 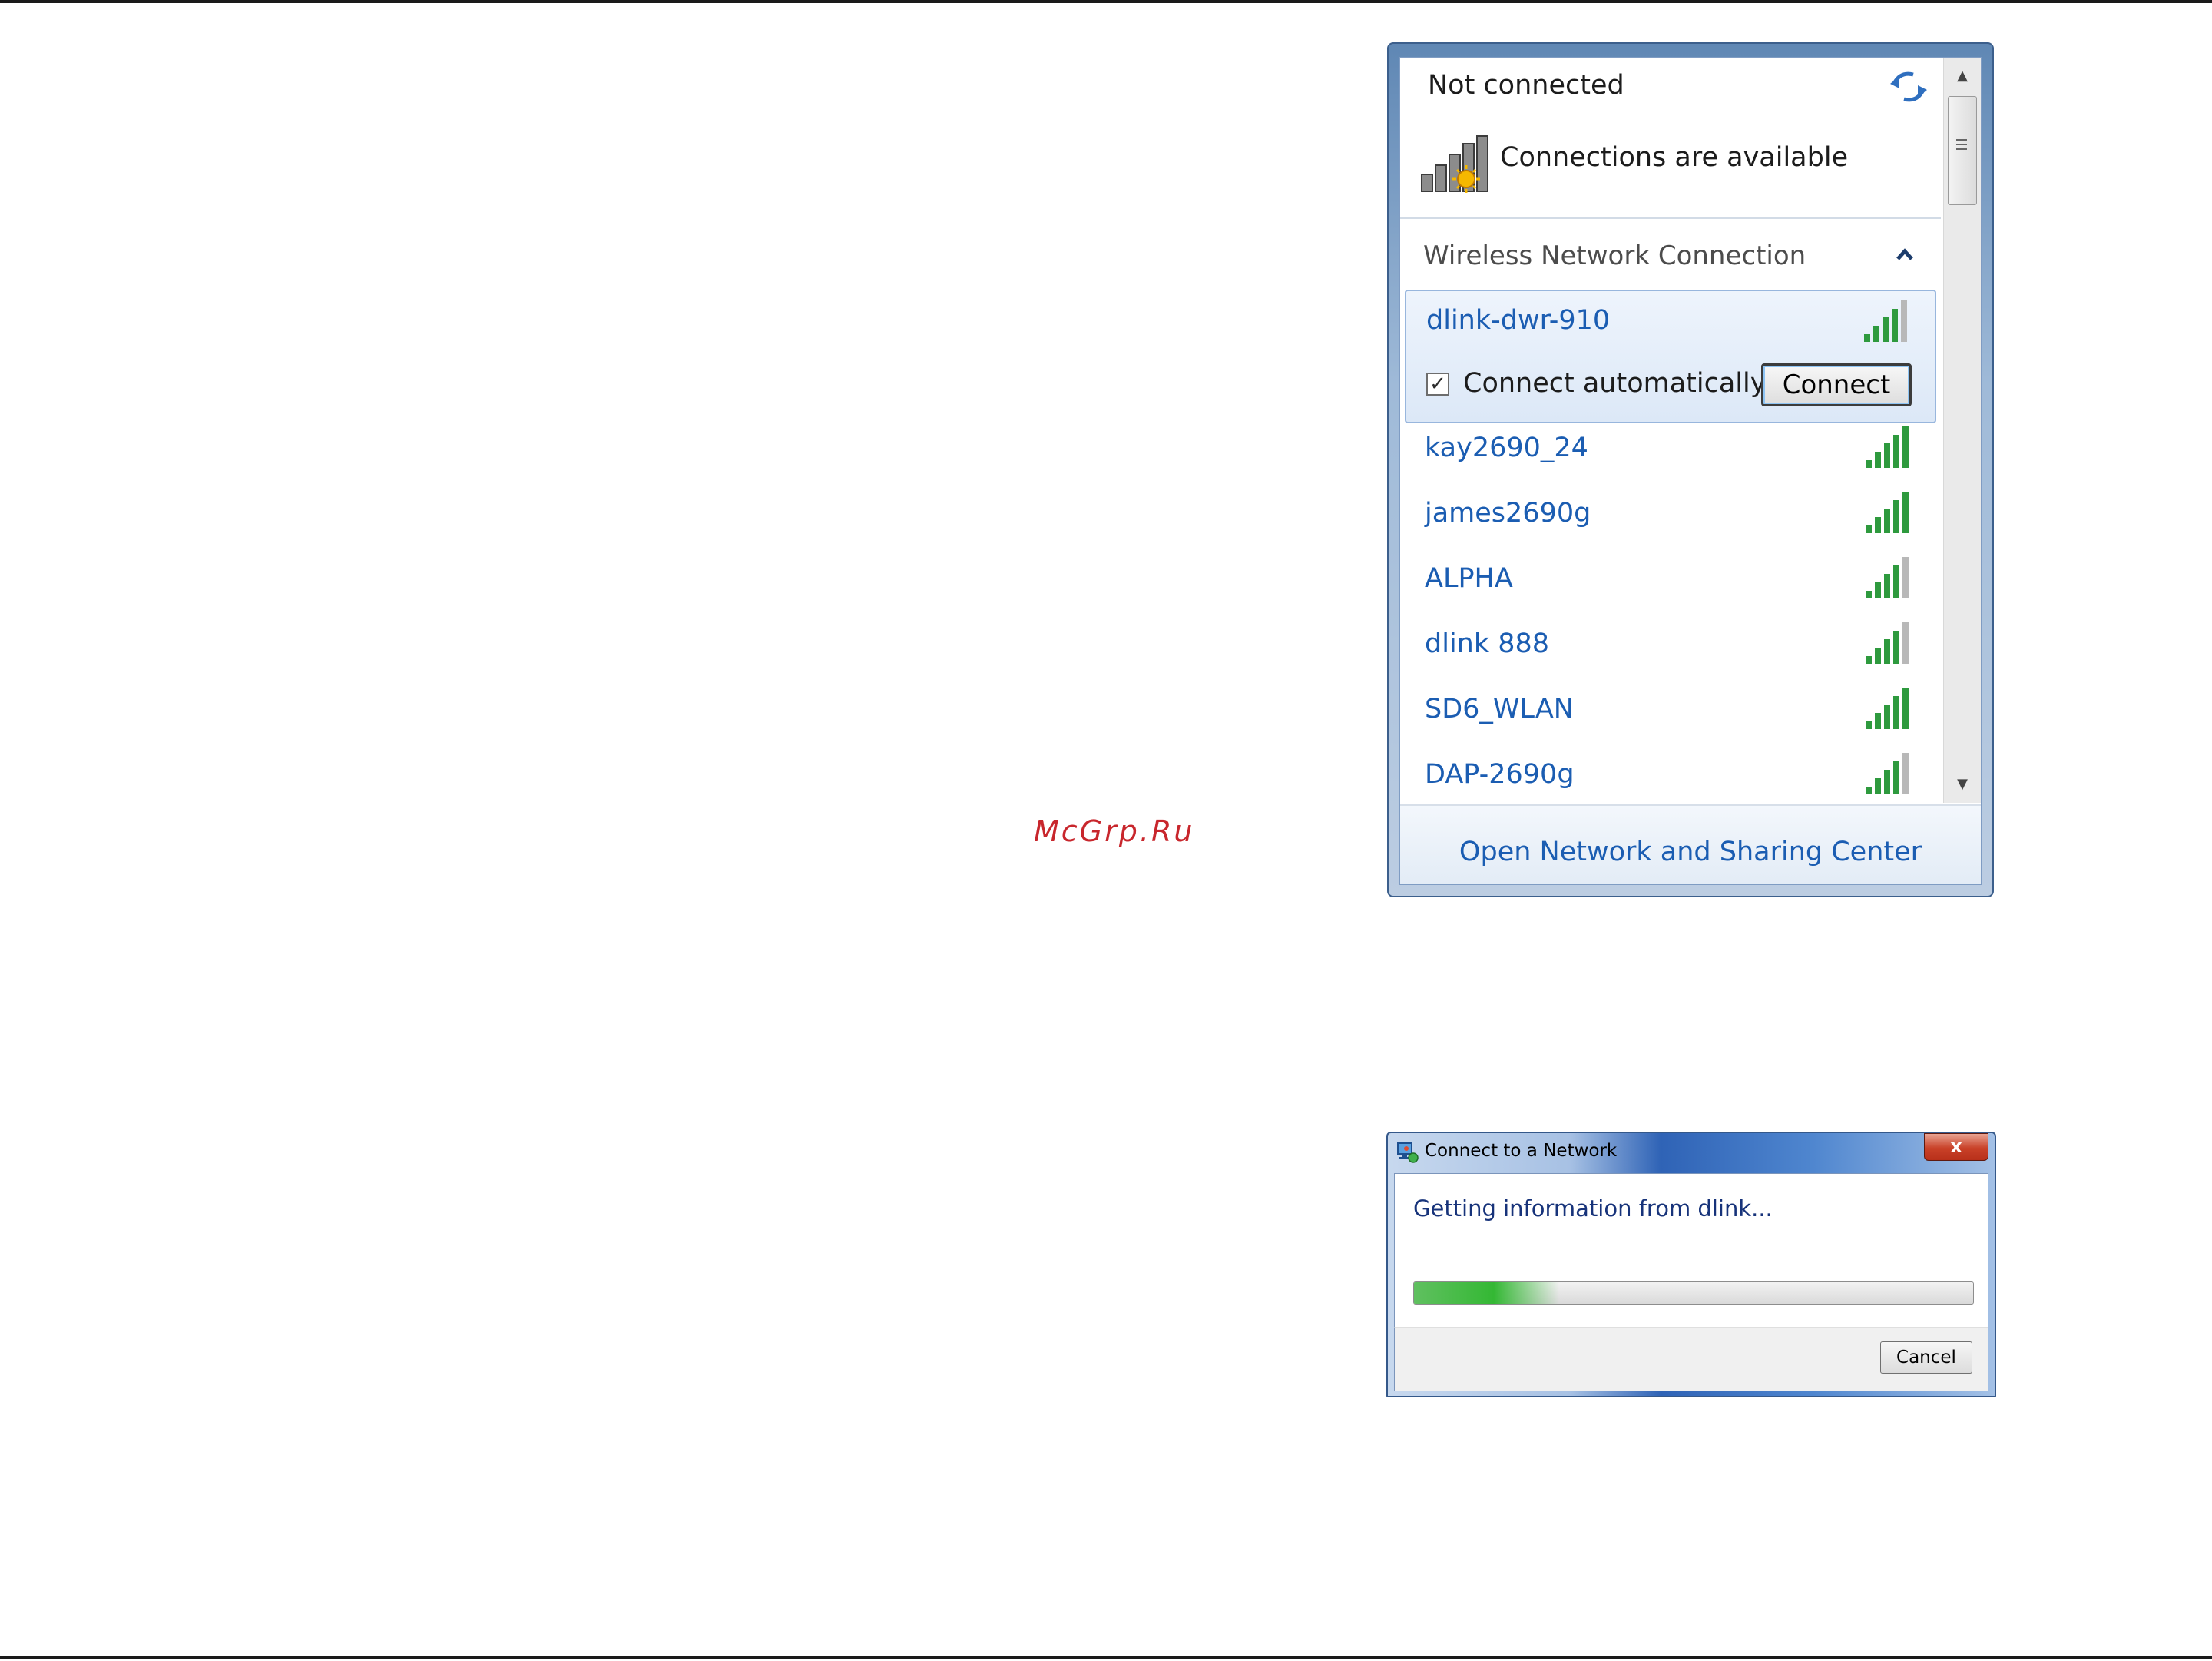 I want to click on progress-bar, so click(x=1694, y=1293).